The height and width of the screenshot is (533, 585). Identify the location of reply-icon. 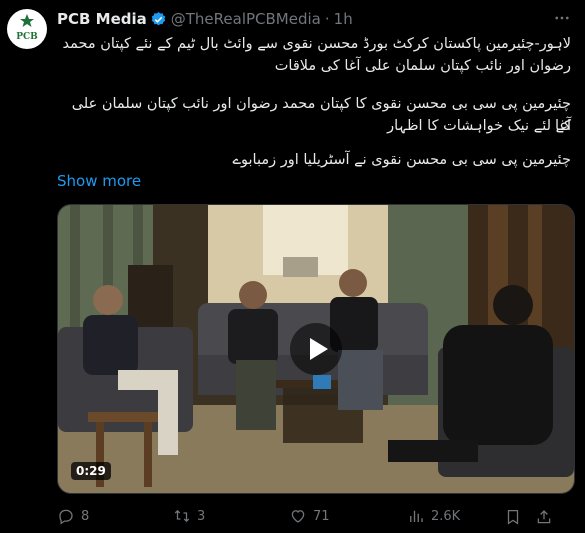
(66, 517).